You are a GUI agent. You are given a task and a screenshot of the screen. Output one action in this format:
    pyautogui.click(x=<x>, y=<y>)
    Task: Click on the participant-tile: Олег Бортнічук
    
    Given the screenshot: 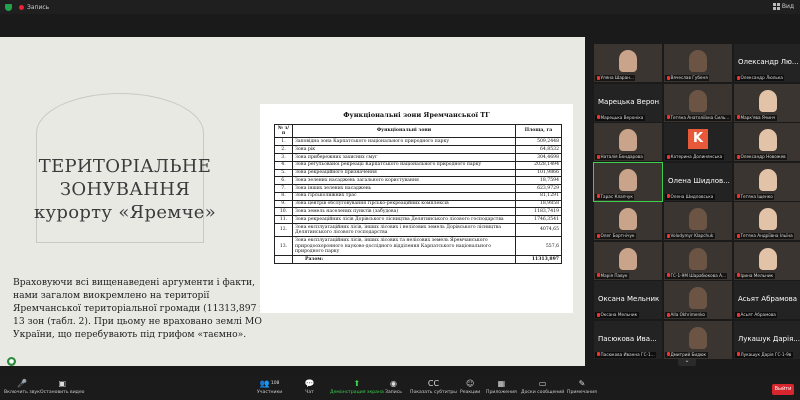 What is the action you would take?
    pyautogui.click(x=628, y=221)
    